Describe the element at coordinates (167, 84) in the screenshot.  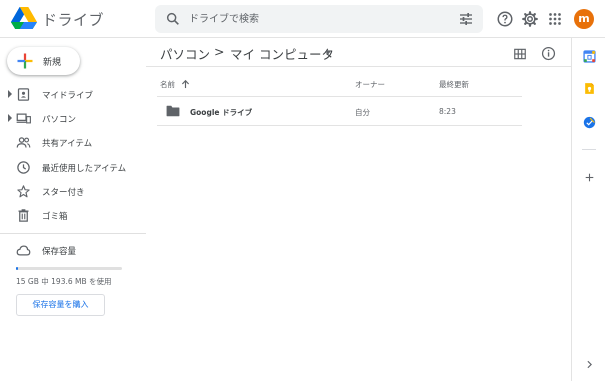
I see `column-header-name: 名前` at that location.